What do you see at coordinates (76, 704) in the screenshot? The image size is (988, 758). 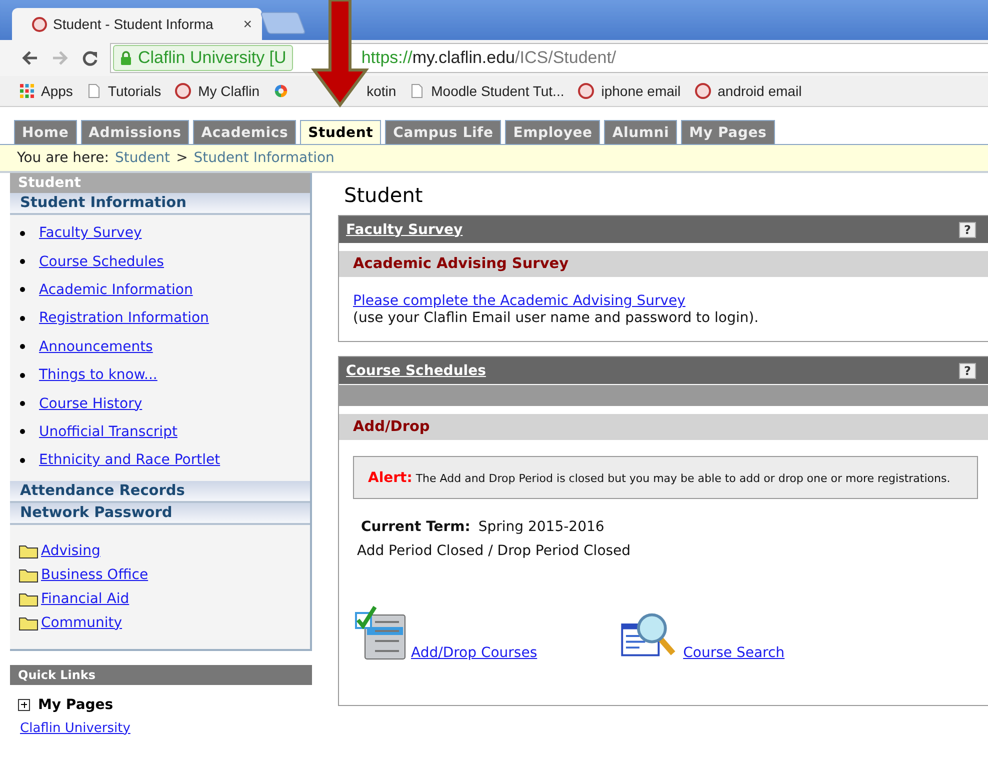 I see `quick-links-group: My Pages` at bounding box center [76, 704].